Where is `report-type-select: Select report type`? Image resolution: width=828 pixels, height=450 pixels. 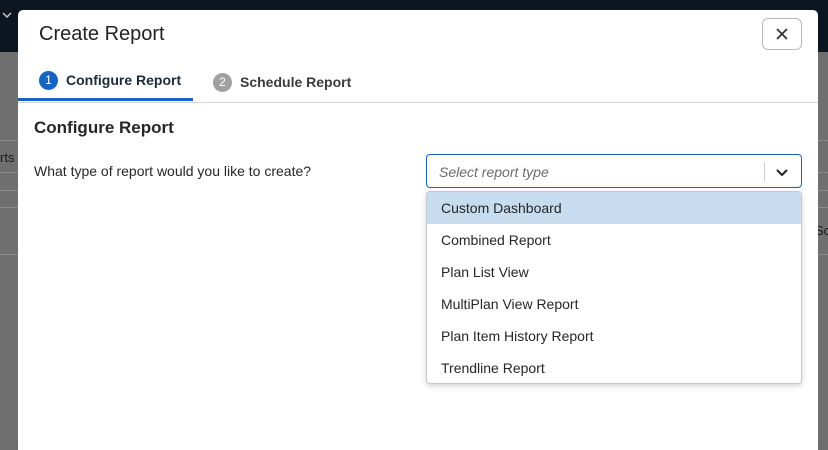
report-type-select: Select report type is located at coordinates (614, 171).